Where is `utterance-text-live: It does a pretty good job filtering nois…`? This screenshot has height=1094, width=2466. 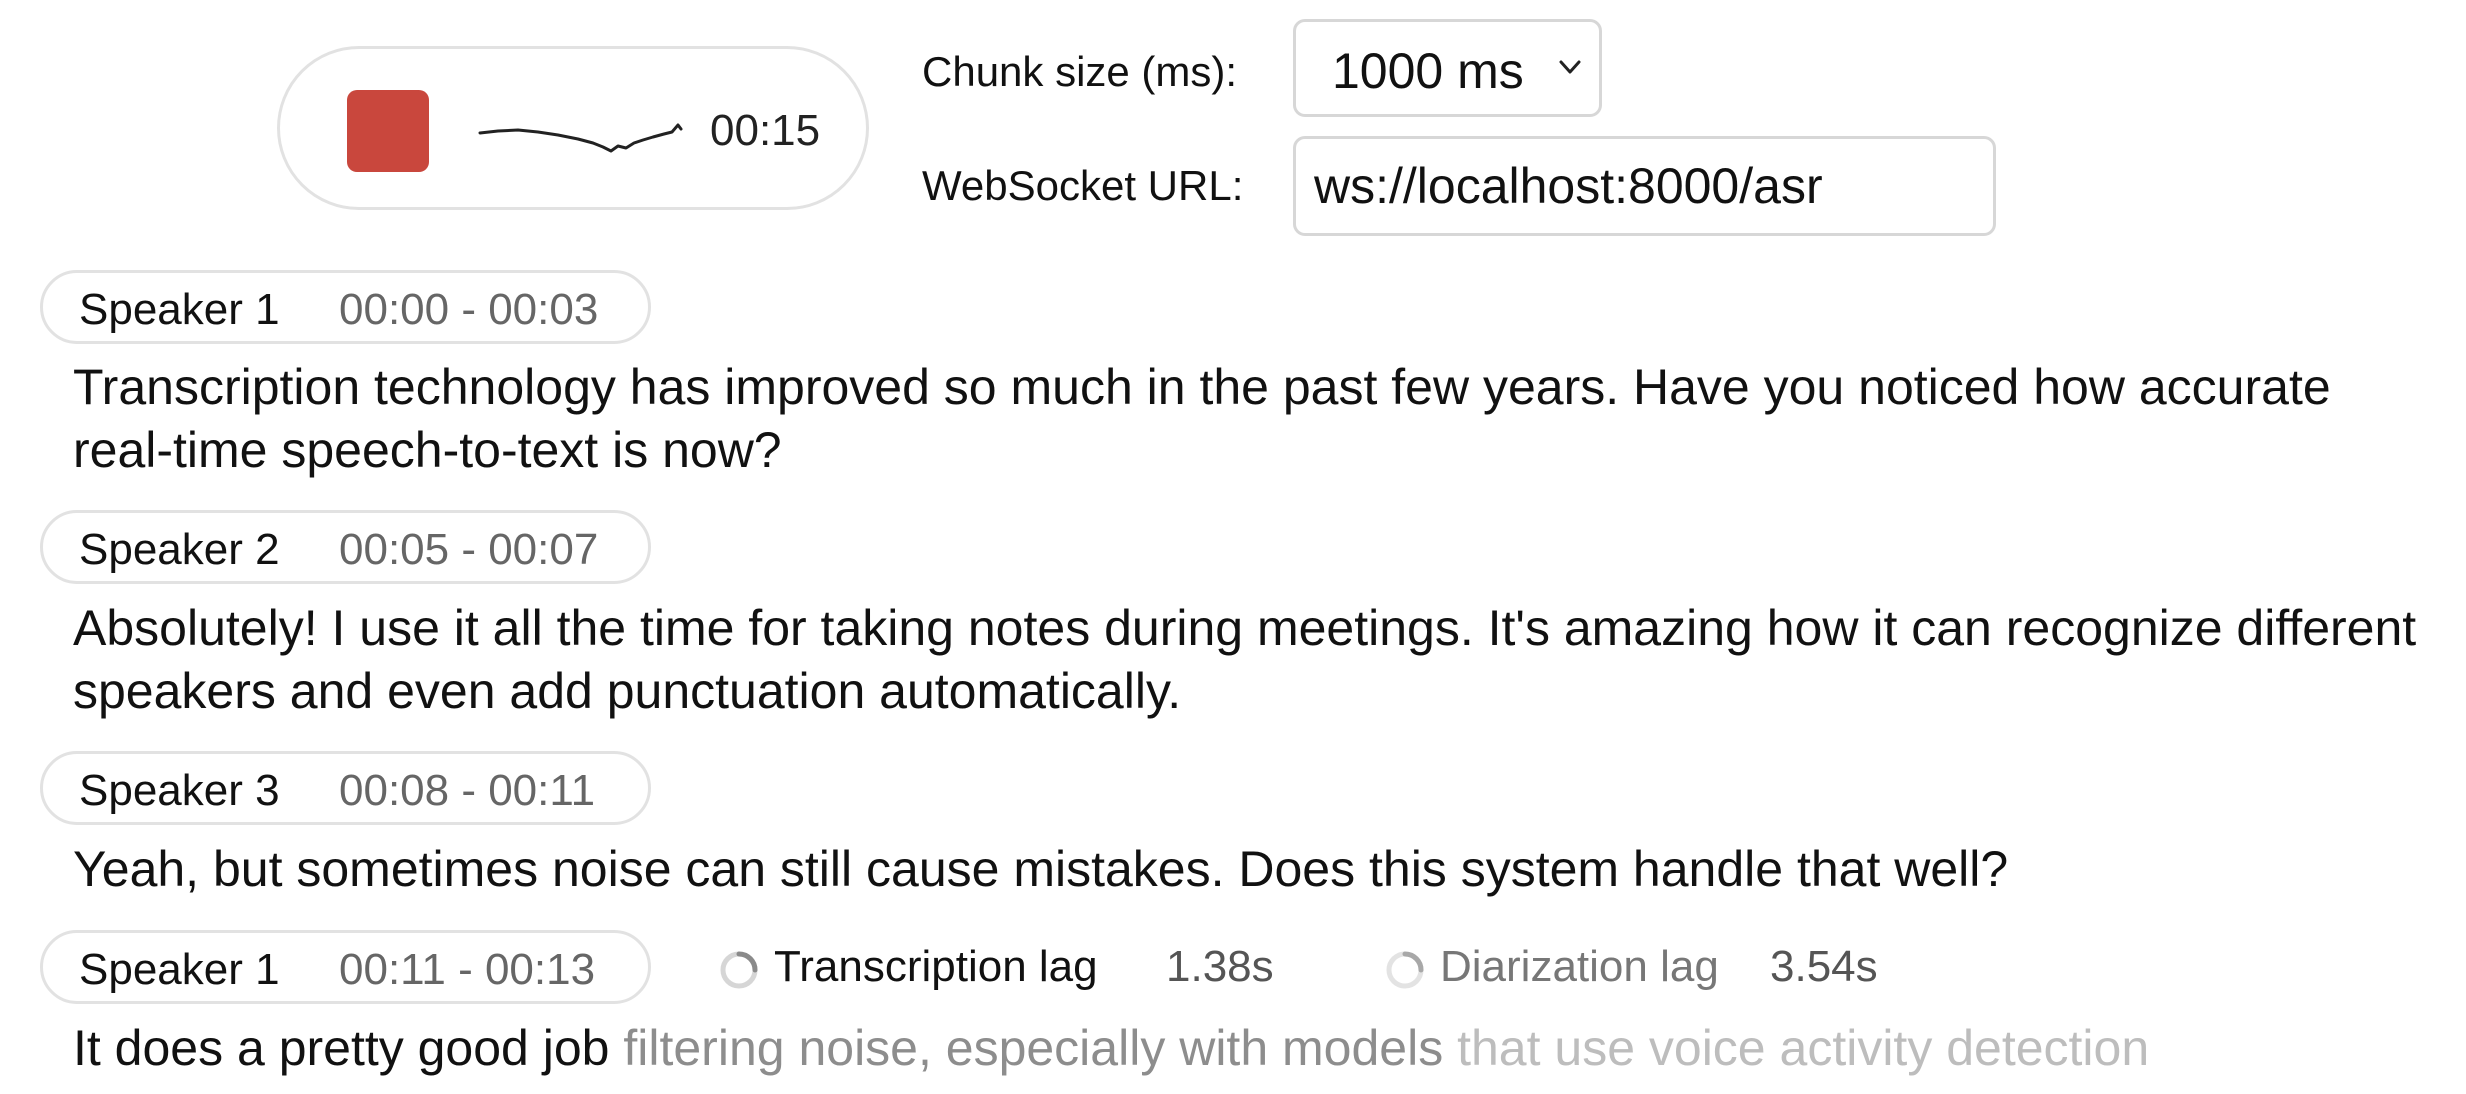 utterance-text-live: It does a pretty good job filtering nois… is located at coordinates (1258, 1048).